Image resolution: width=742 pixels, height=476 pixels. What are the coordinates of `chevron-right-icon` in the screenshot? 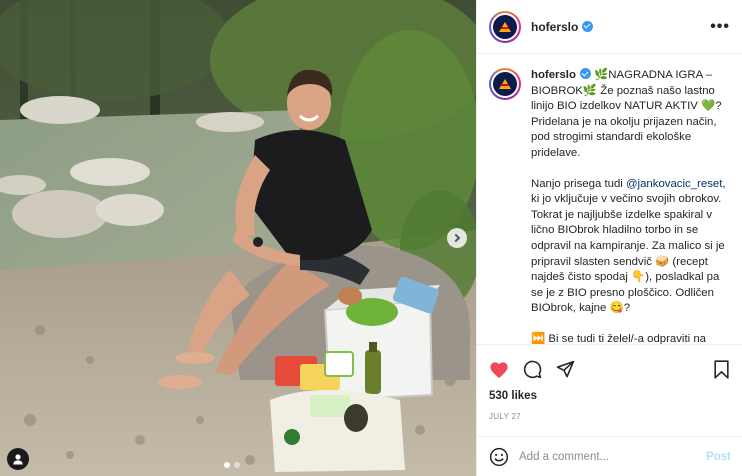 It's located at (456, 238).